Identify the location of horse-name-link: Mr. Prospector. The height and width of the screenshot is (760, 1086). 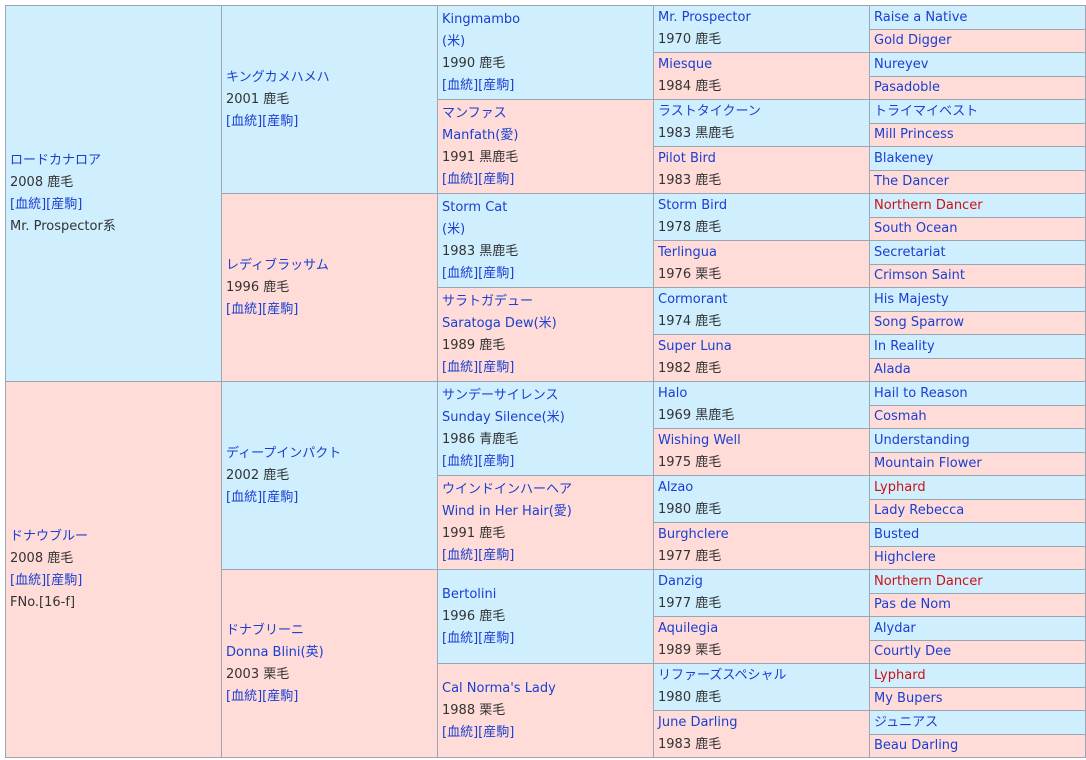
(762, 18).